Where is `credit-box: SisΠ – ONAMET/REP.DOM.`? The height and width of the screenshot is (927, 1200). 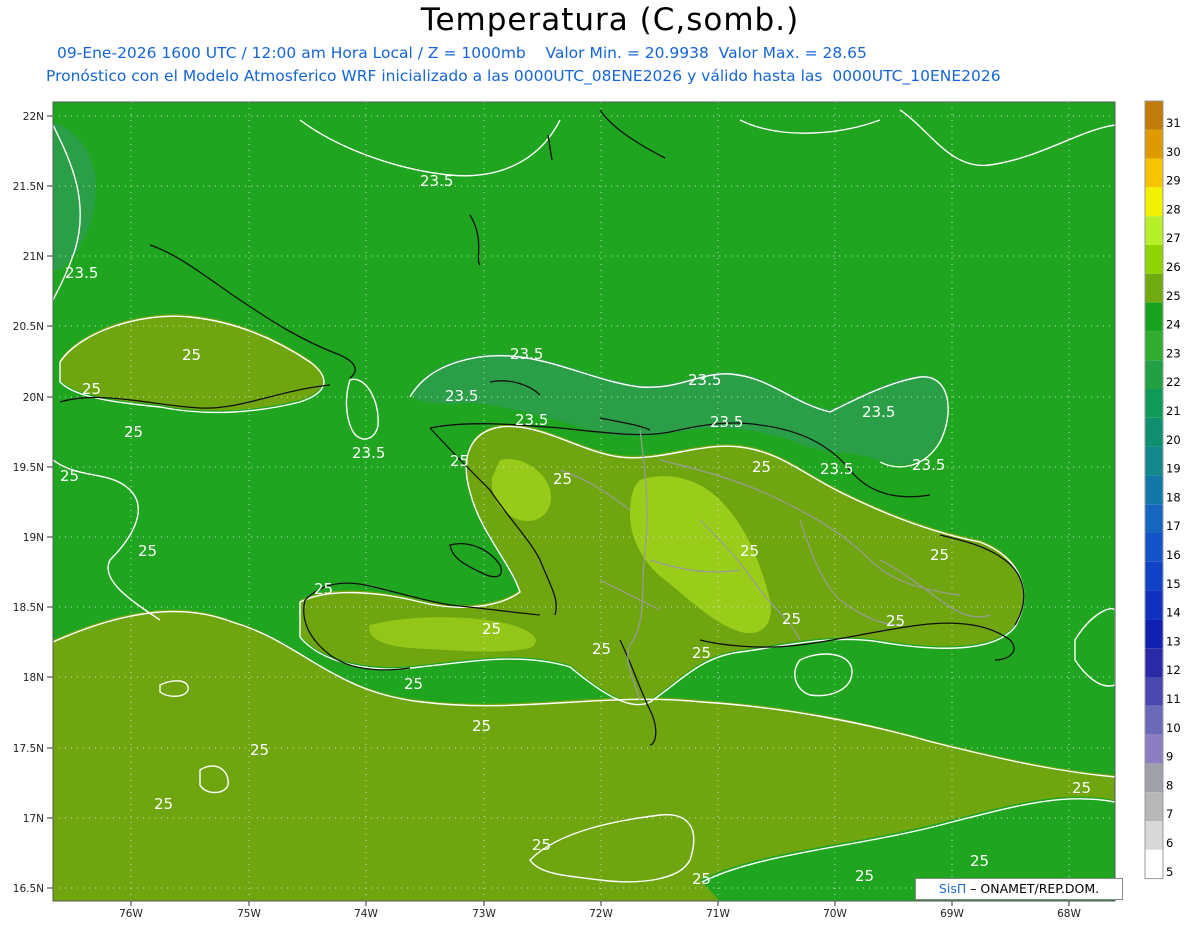
credit-box: SisΠ – ONAMET/REP.DOM. is located at coordinates (1019, 889).